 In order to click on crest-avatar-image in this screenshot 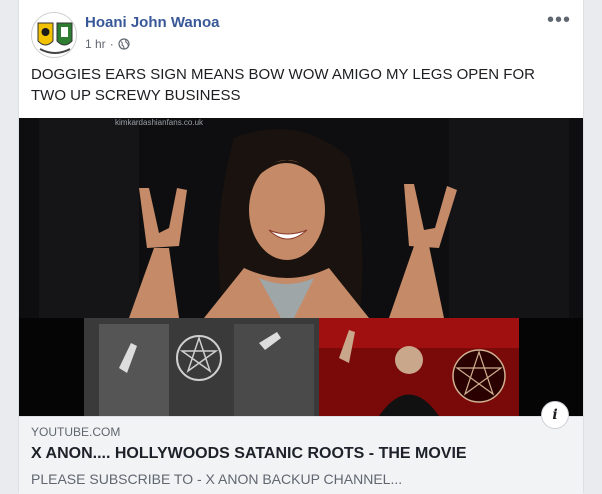, I will do `click(54, 35)`.